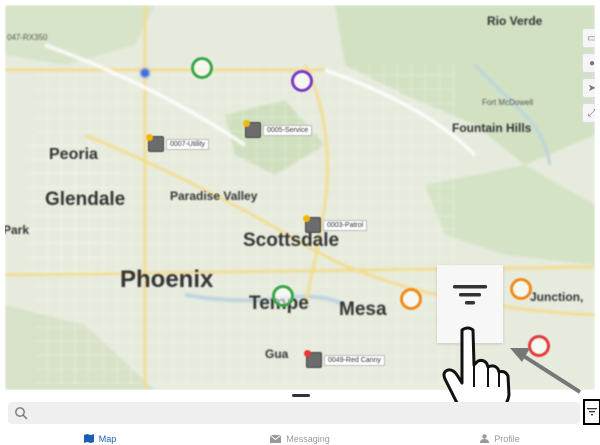 Image resolution: width=600 pixels, height=445 pixels. I want to click on place-label-phoenix: Phoenix, so click(167, 279).